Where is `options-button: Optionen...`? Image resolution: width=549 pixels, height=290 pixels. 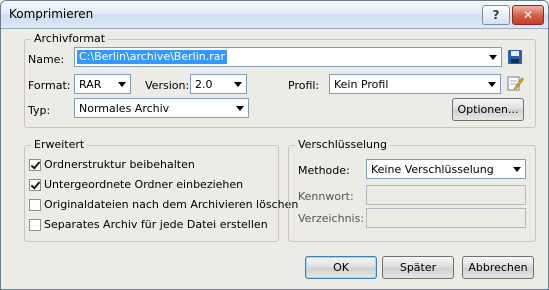
options-button: Optionen... is located at coordinates (488, 109).